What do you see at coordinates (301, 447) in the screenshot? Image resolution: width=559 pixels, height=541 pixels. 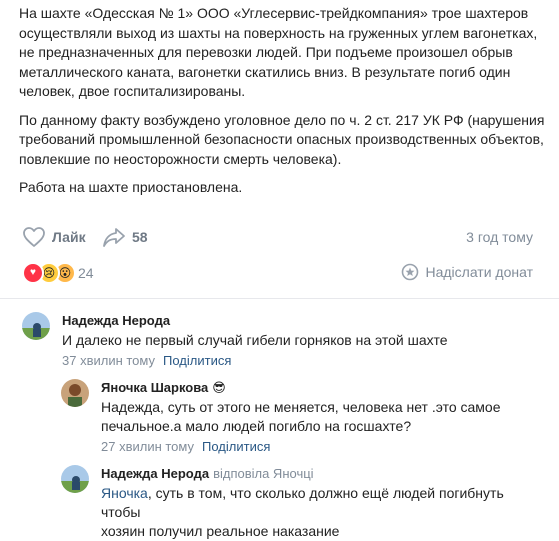 I see `comment-meta: 27 хвилин тому Поділитися` at bounding box center [301, 447].